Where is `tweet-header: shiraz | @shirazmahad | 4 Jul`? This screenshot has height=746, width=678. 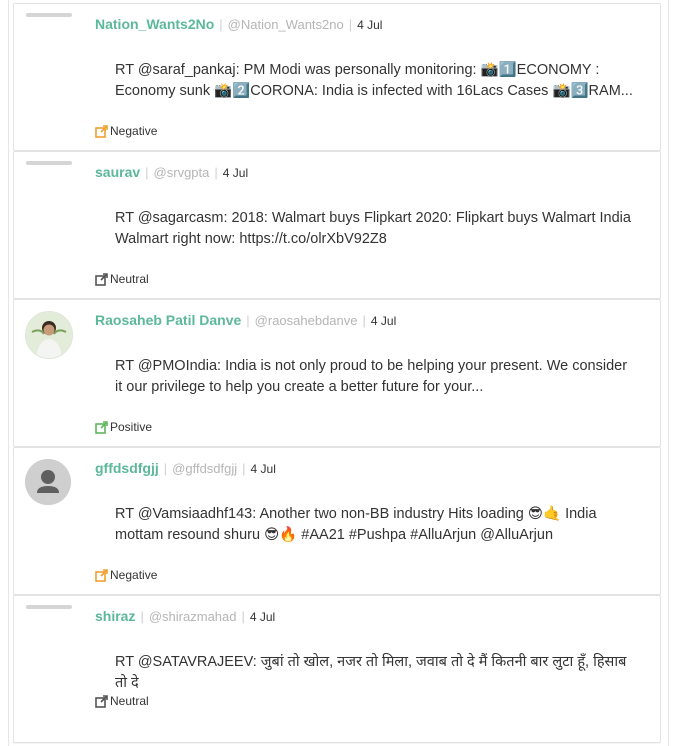 tweet-header: shiraz | @shirazmahad | 4 Jul is located at coordinates (185, 616).